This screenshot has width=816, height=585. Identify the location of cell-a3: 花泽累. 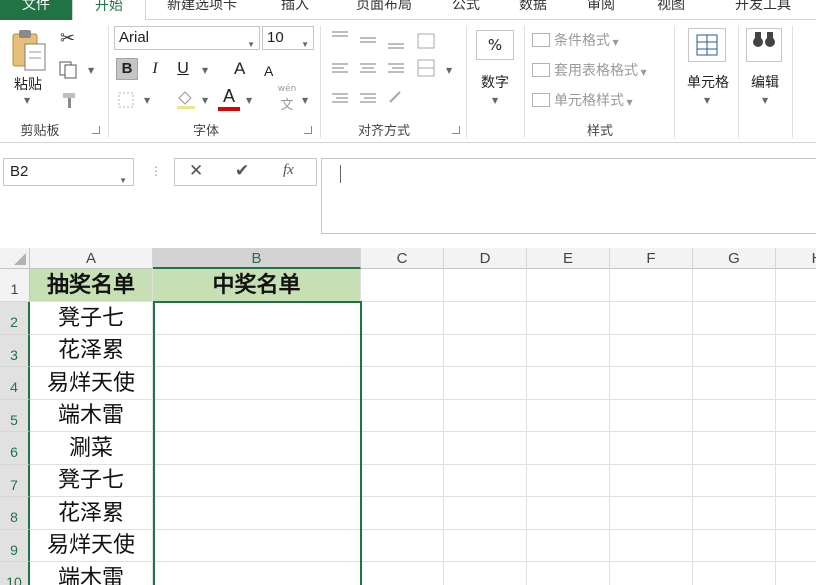
(91, 351).